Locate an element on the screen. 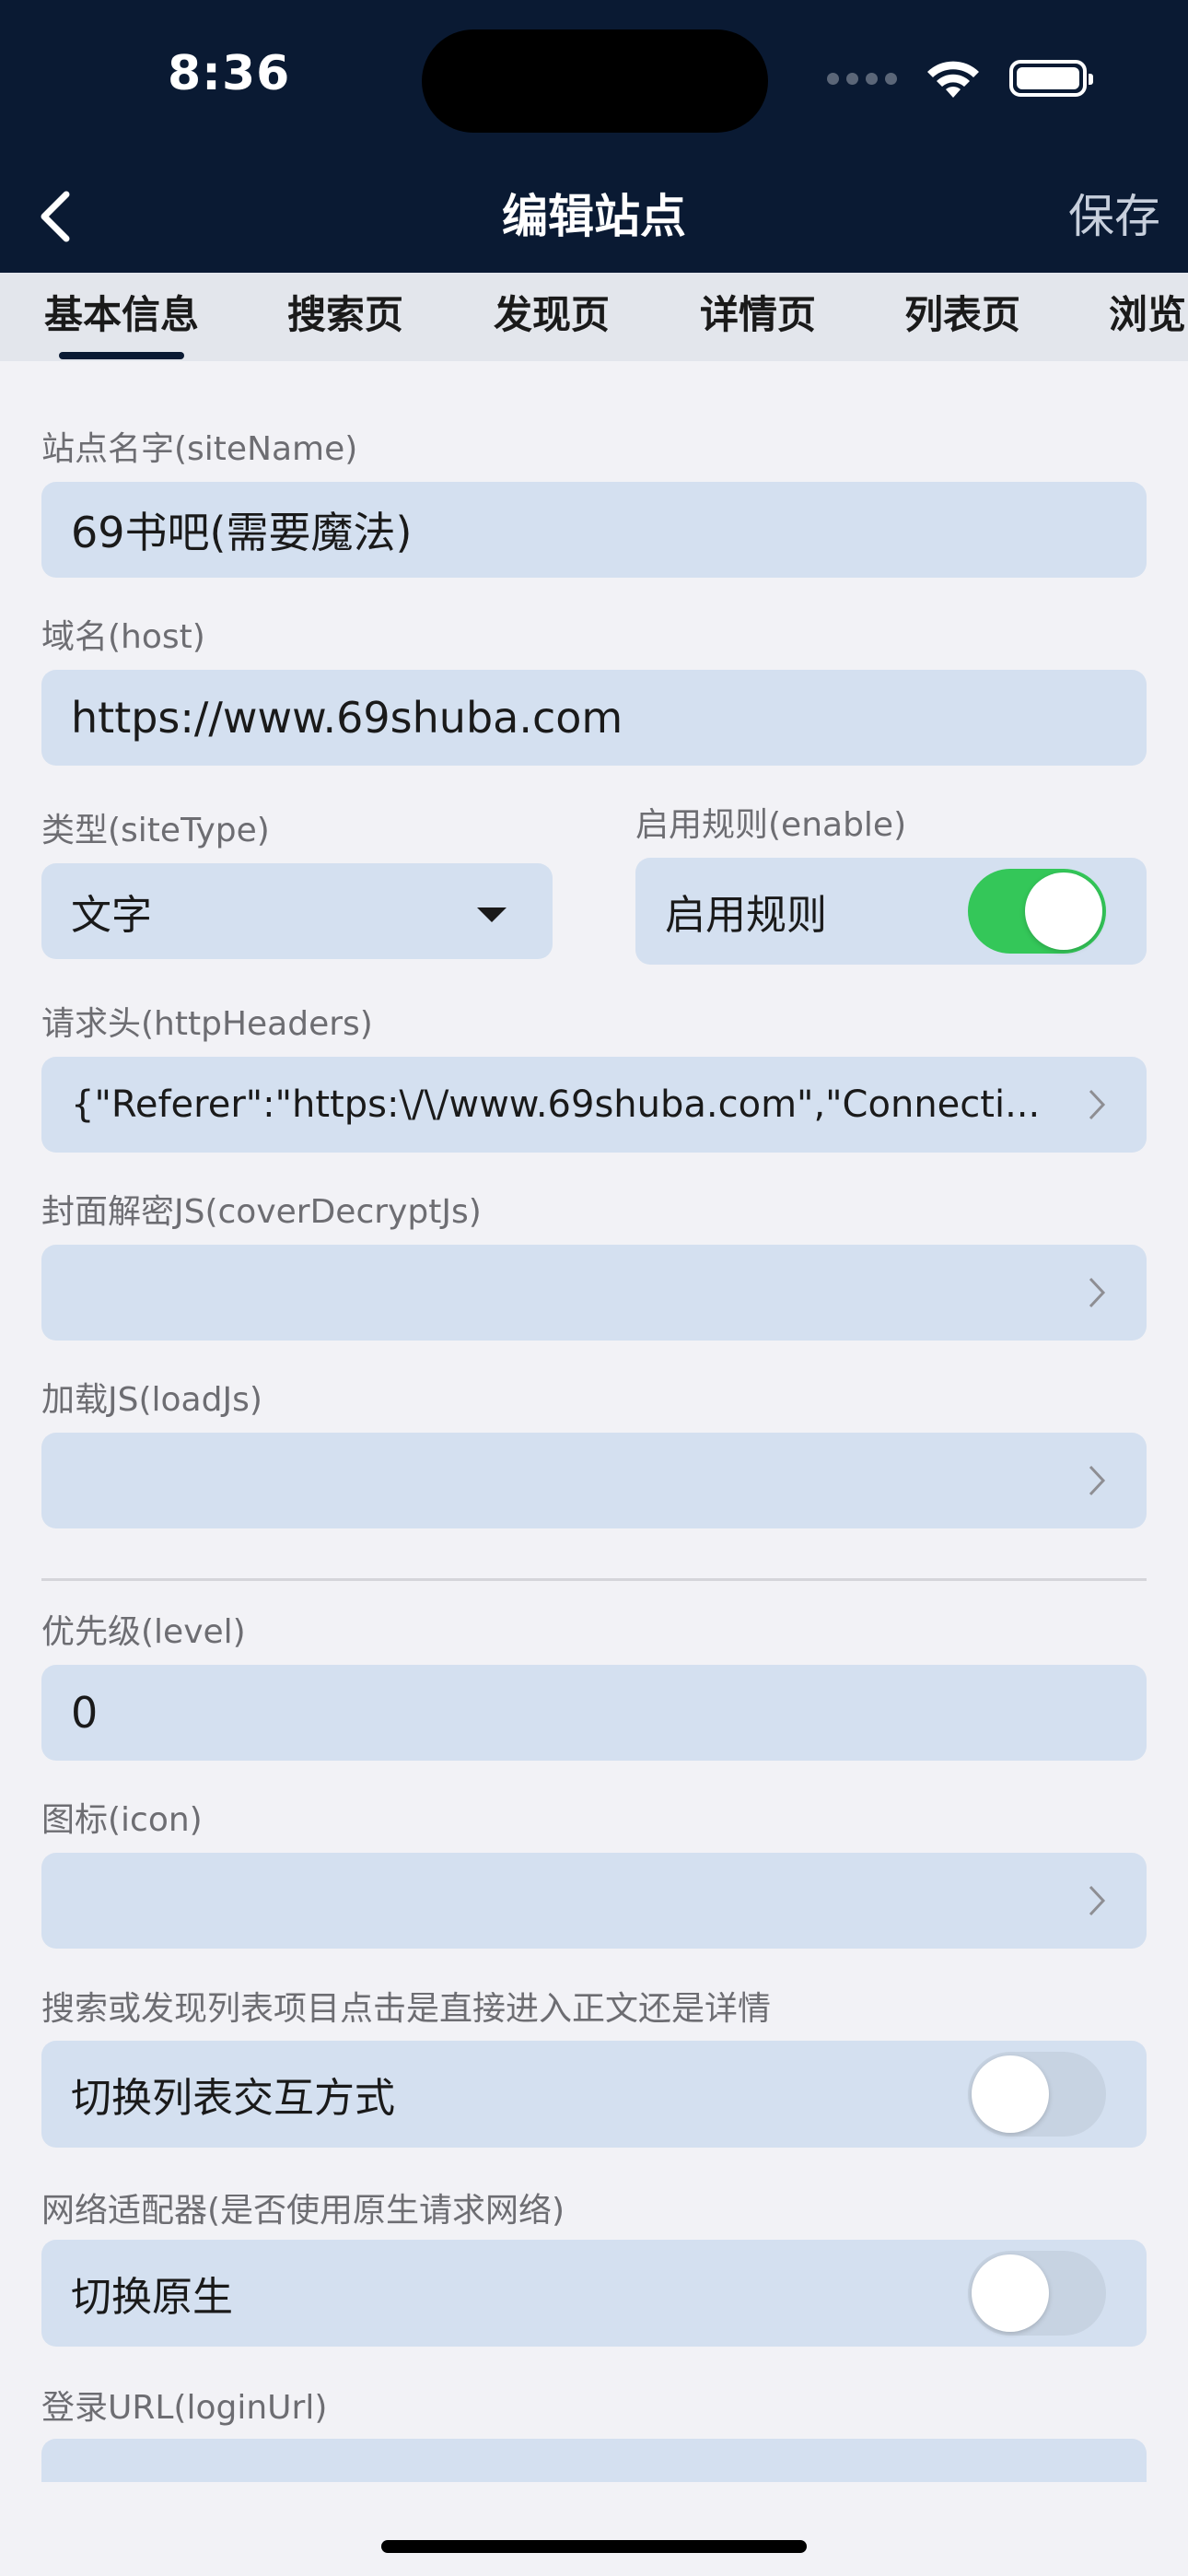 This screenshot has height=2576, width=1188. enable-toggle-label: 启用规则 is located at coordinates (746, 915).